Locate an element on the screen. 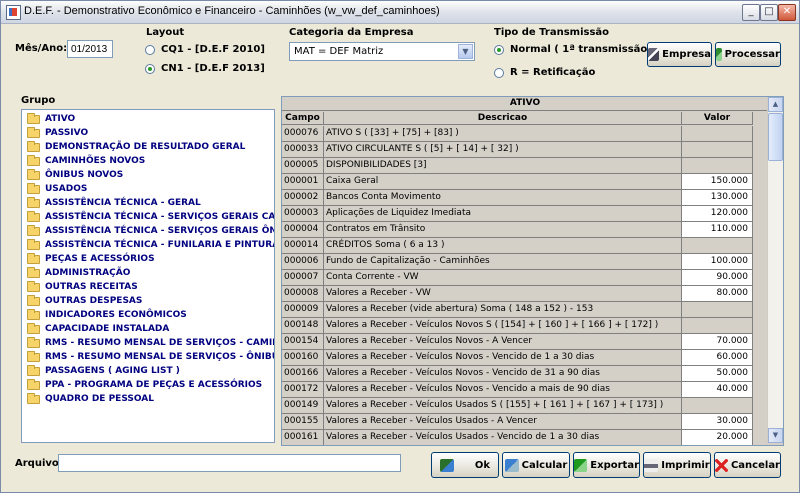  tree-item: ASSISTÊNCIA TÉCNICA - GERAL is located at coordinates (114, 203).